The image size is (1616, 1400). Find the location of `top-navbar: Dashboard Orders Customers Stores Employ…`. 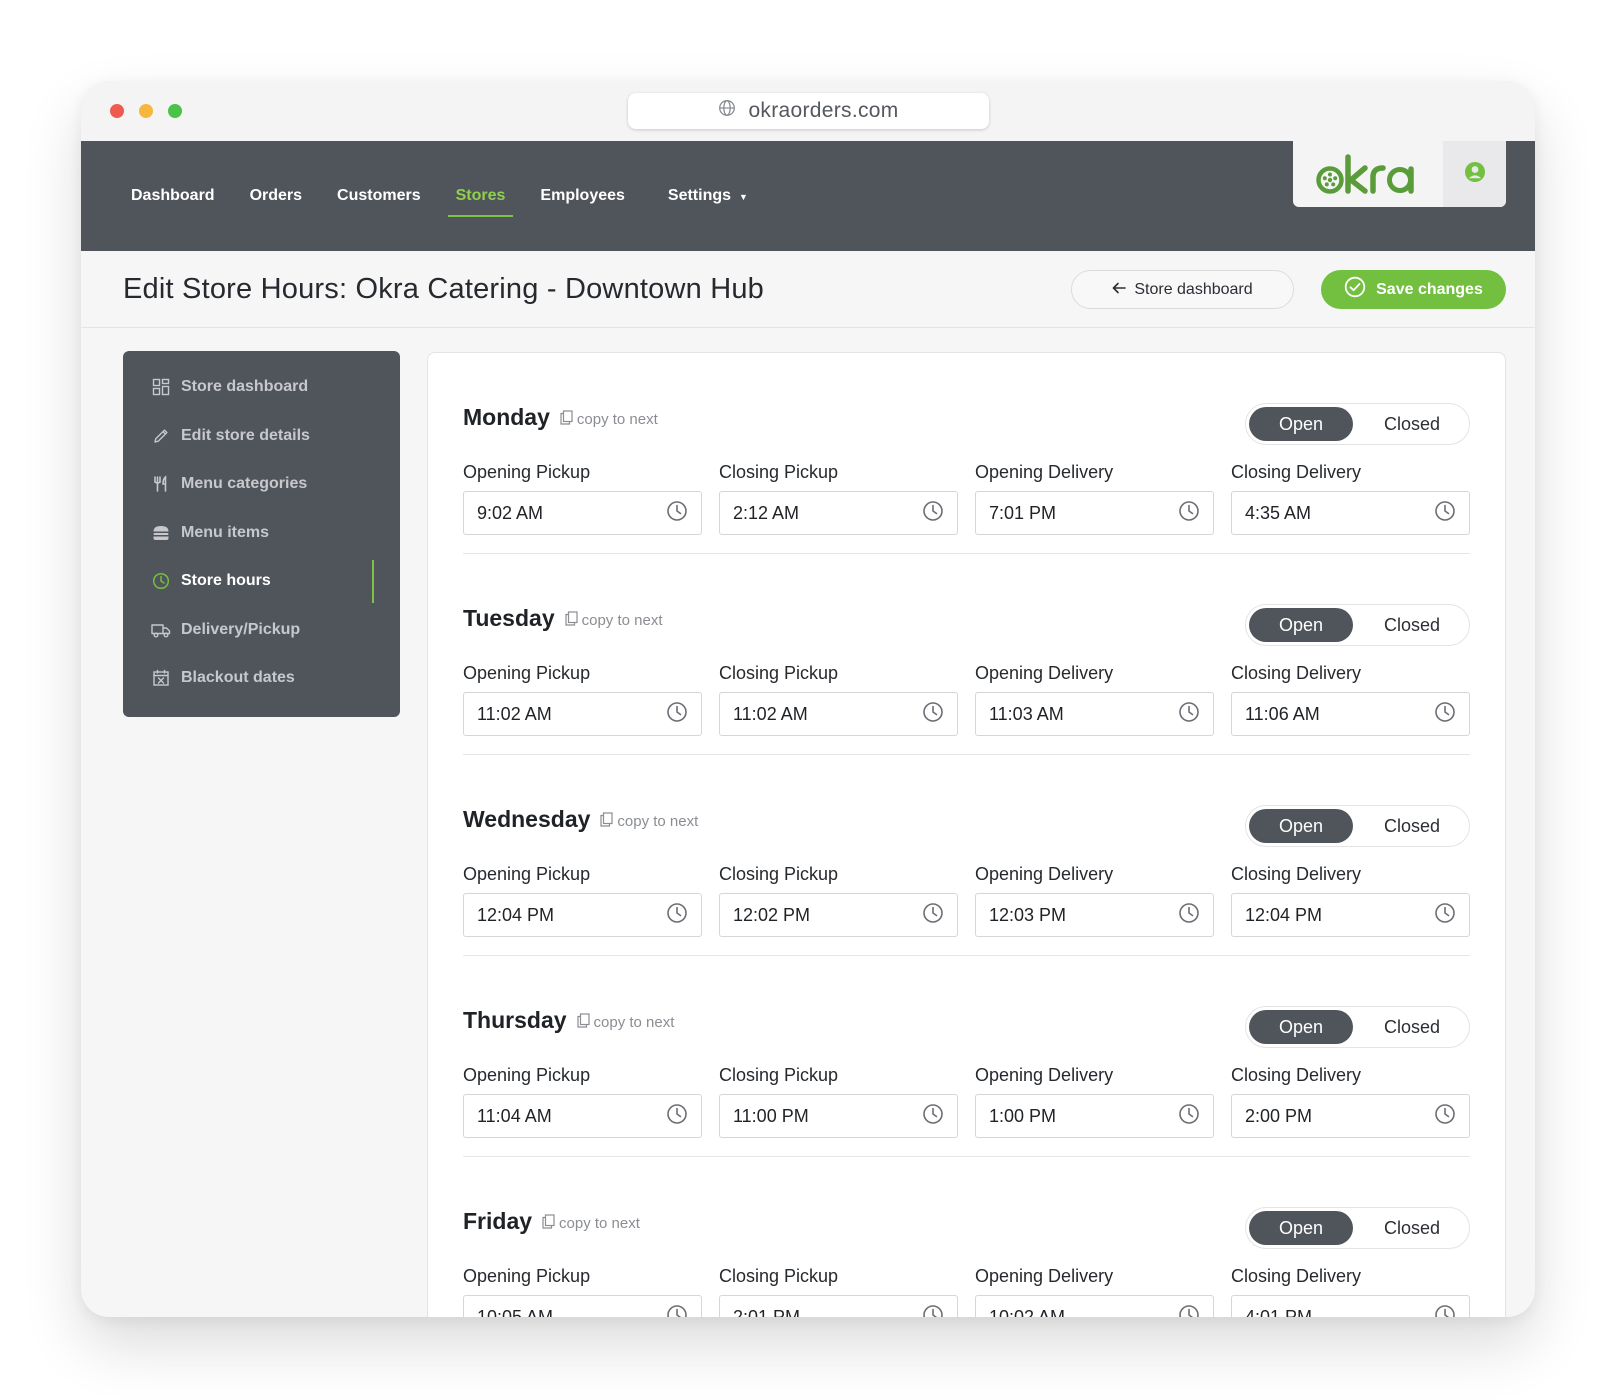

top-navbar: Dashboard Orders Customers Stores Employ… is located at coordinates (808, 196).